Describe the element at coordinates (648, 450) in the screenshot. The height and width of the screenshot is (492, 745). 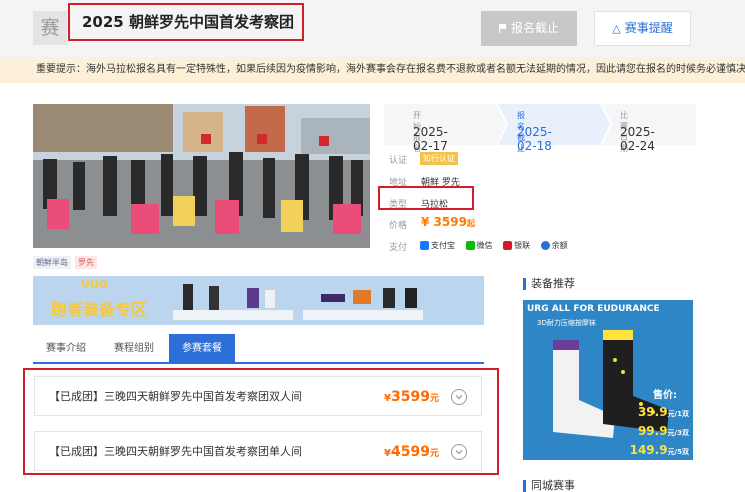
I see `ad-price-value: 149.9` at that location.